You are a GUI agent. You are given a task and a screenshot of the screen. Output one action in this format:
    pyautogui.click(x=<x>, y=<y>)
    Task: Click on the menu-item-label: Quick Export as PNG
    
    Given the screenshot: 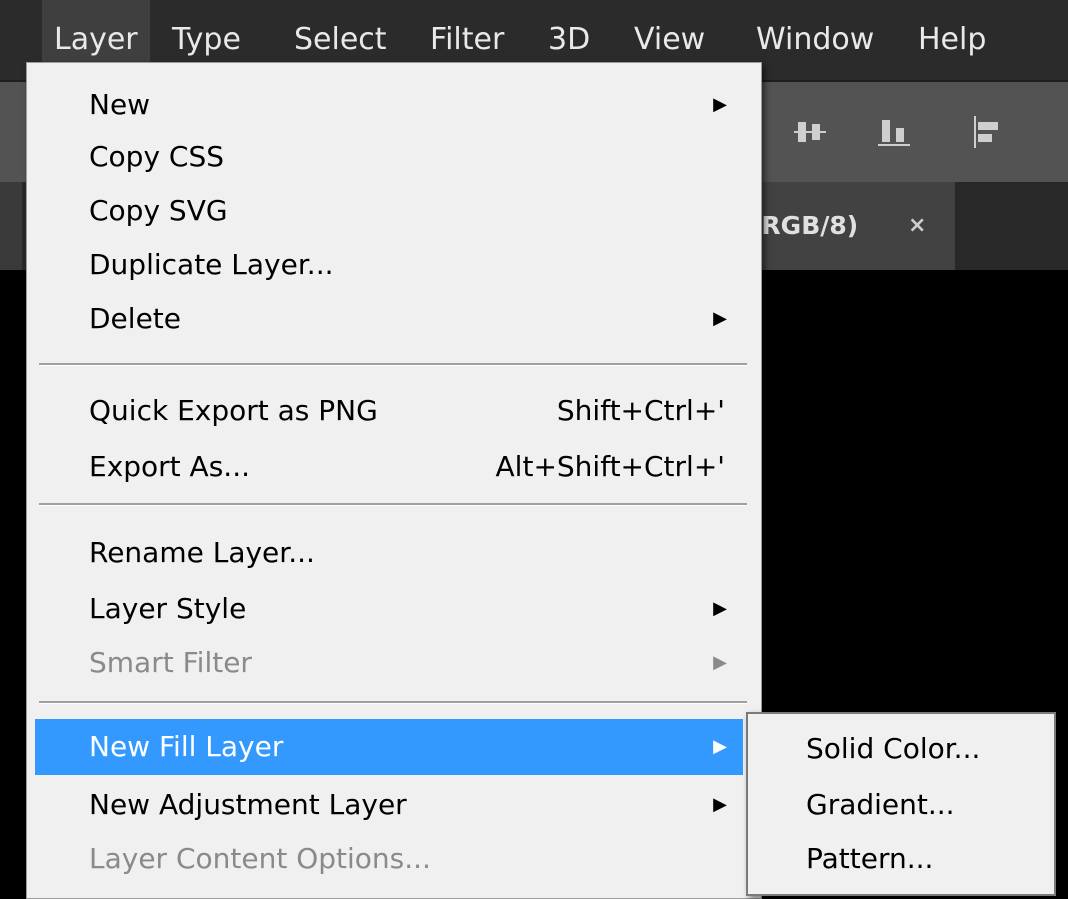 What is the action you would take?
    pyautogui.click(x=233, y=410)
    